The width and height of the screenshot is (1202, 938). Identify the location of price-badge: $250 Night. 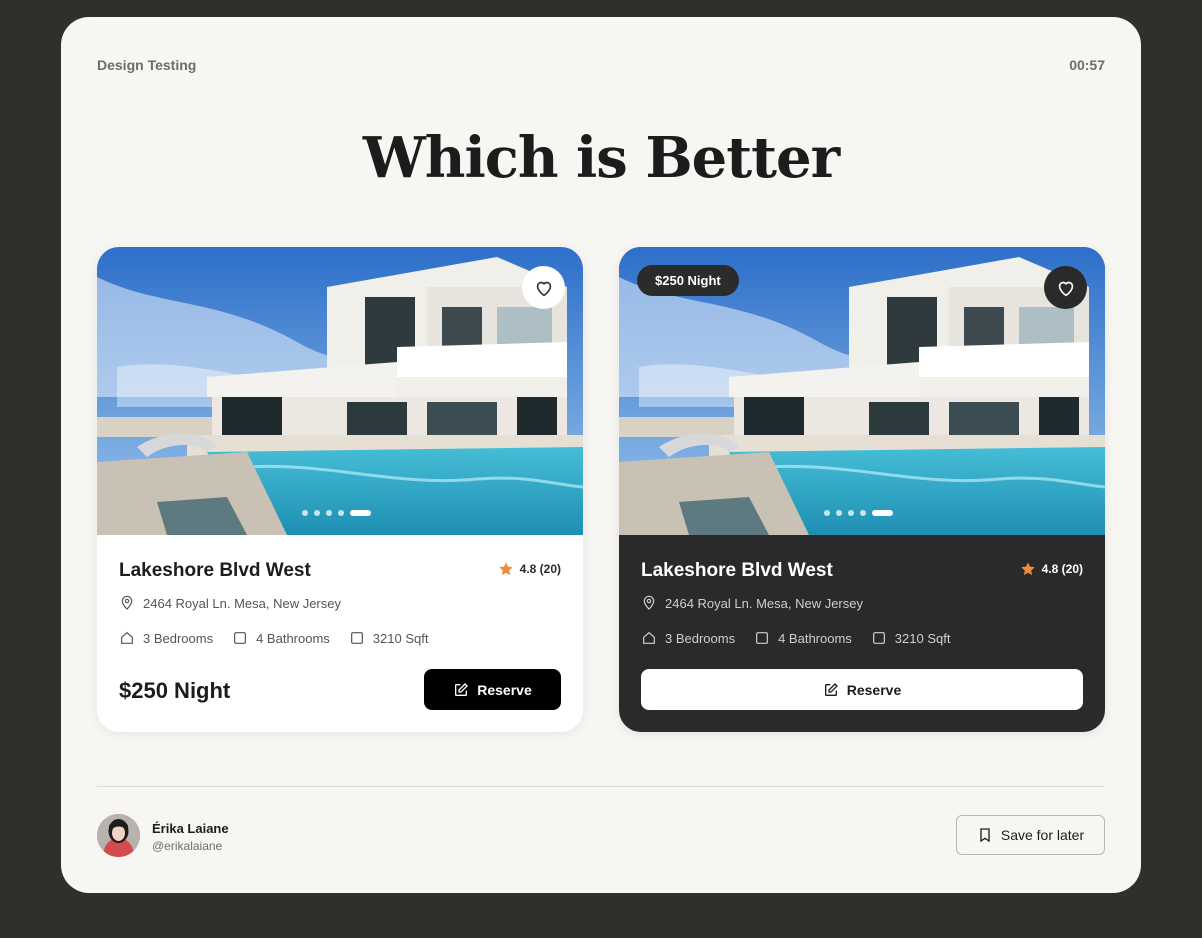
(688, 280).